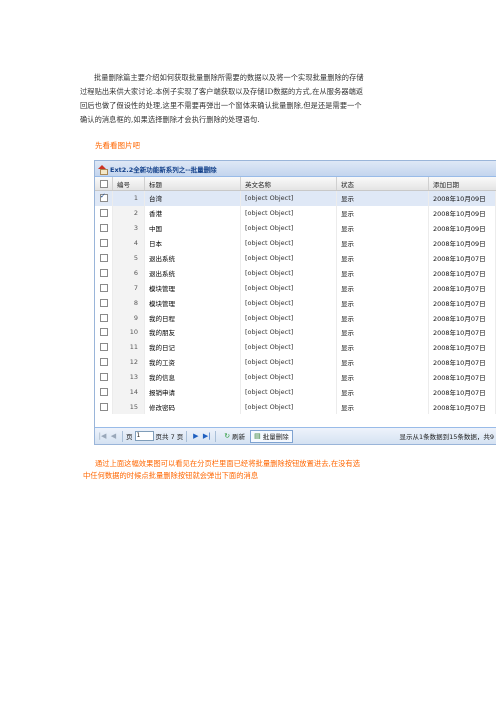  I want to click on table-row: 13 我的信息 [object Object] 显示 2008年10月07日, so click(295, 377).